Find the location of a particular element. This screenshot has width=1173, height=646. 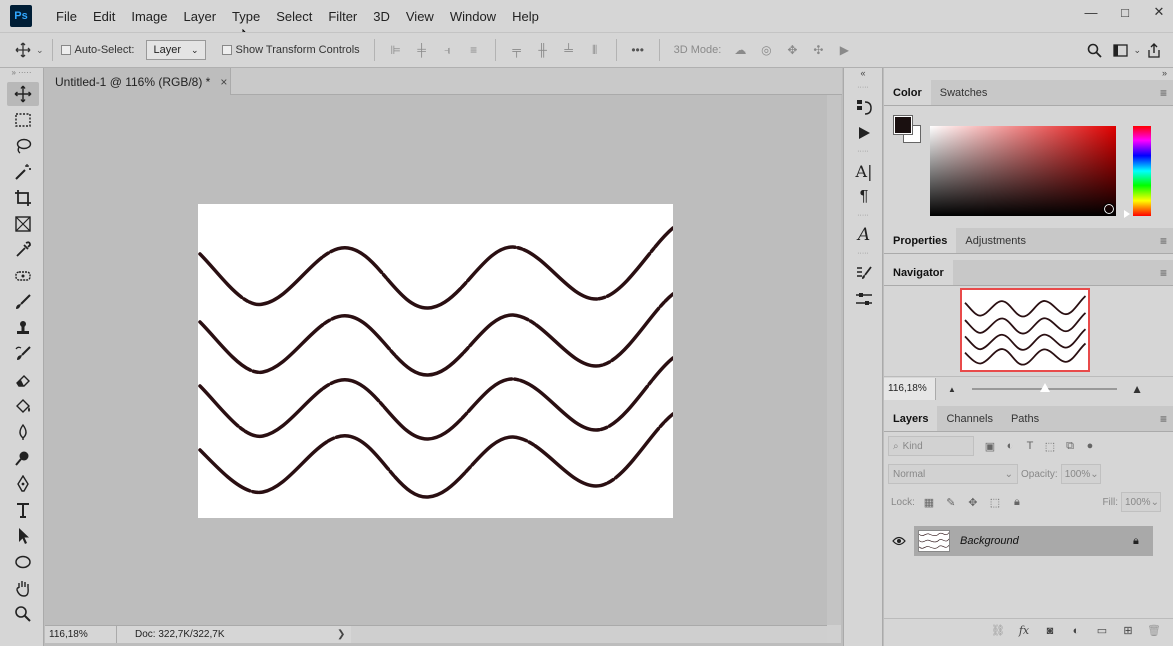

crop-tool-icon is located at coordinates (23, 198).